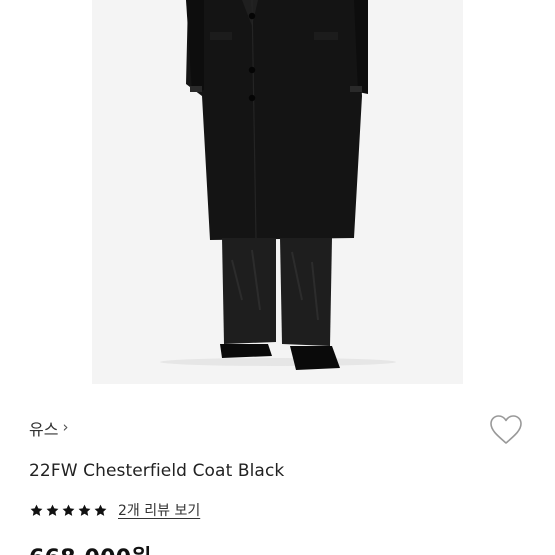  Describe the element at coordinates (90, 547) in the screenshot. I see `product-price: 668,000원` at that location.